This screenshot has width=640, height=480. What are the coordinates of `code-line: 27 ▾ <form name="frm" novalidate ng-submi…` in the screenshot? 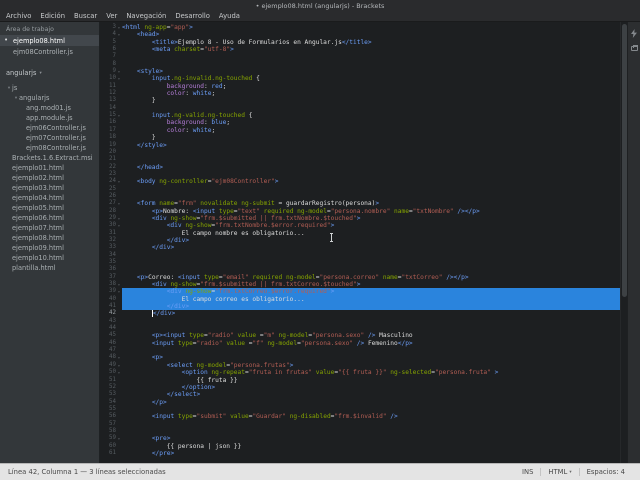 It's located at (360, 203).